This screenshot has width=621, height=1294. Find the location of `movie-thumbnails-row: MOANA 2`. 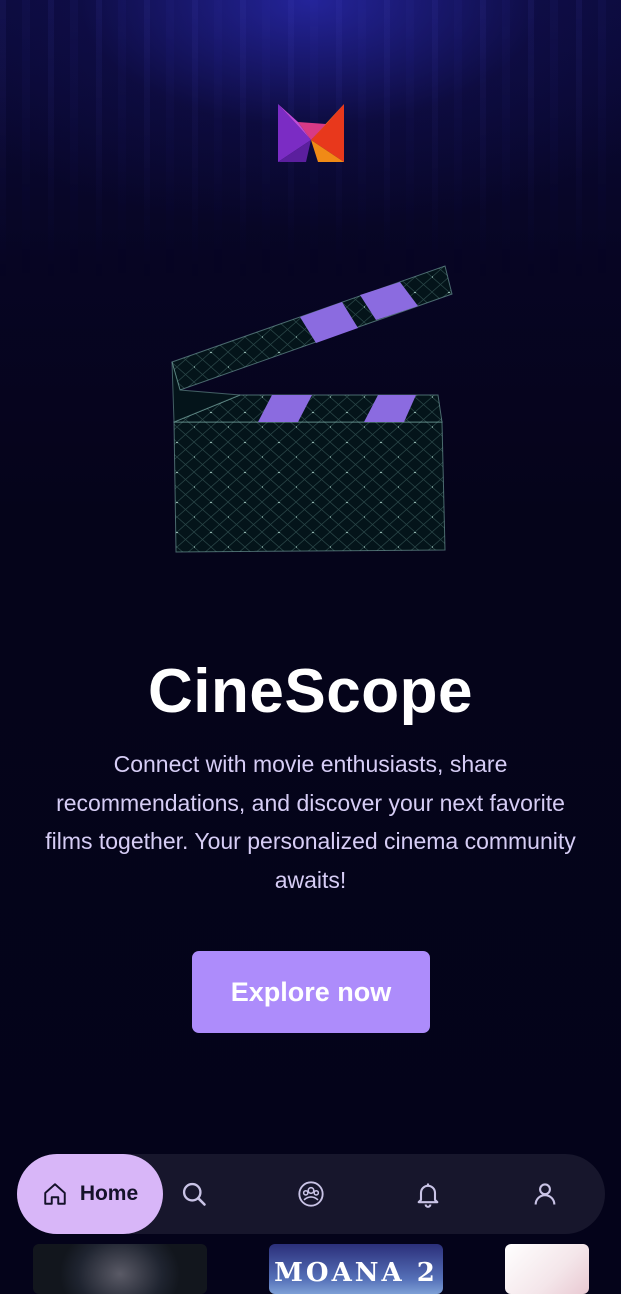

movie-thumbnails-row: MOANA 2 is located at coordinates (310, 1269).